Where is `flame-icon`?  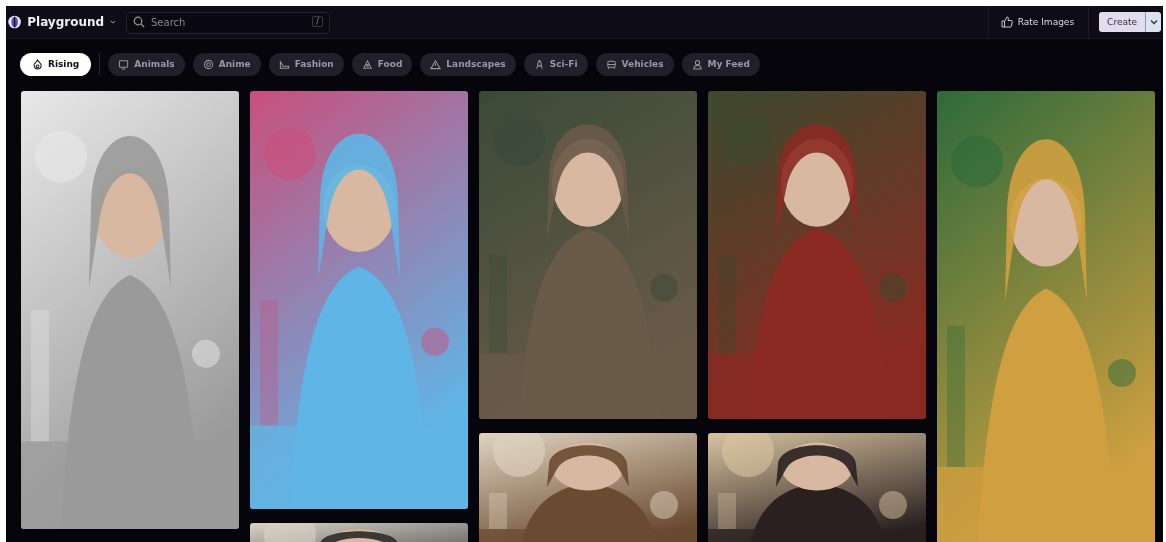 flame-icon is located at coordinates (37, 64).